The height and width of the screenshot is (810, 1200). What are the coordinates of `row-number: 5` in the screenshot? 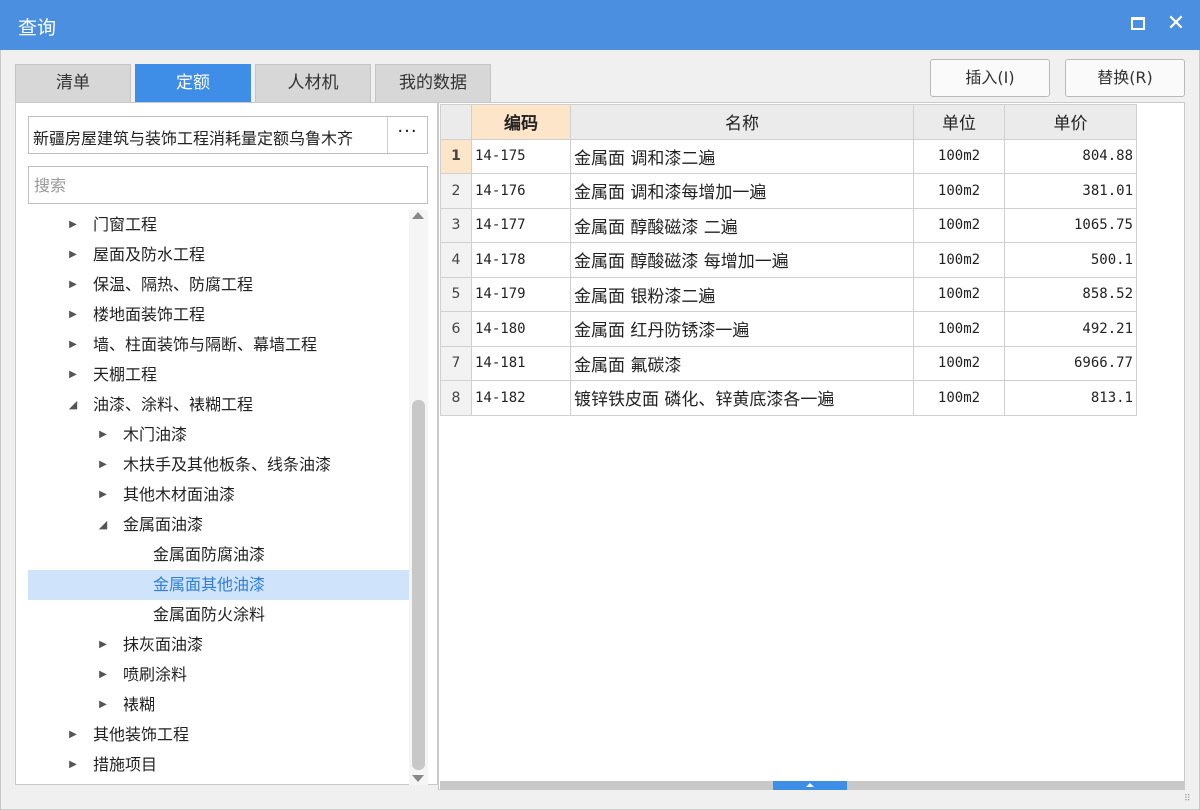 It's located at (456, 294).